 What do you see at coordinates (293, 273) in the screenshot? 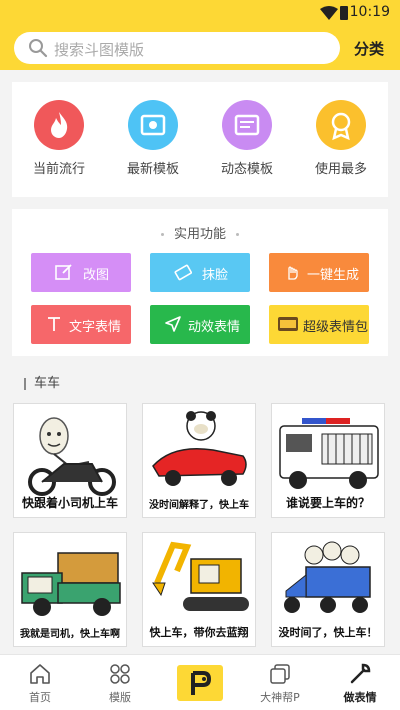
I see `tap-icon` at bounding box center [293, 273].